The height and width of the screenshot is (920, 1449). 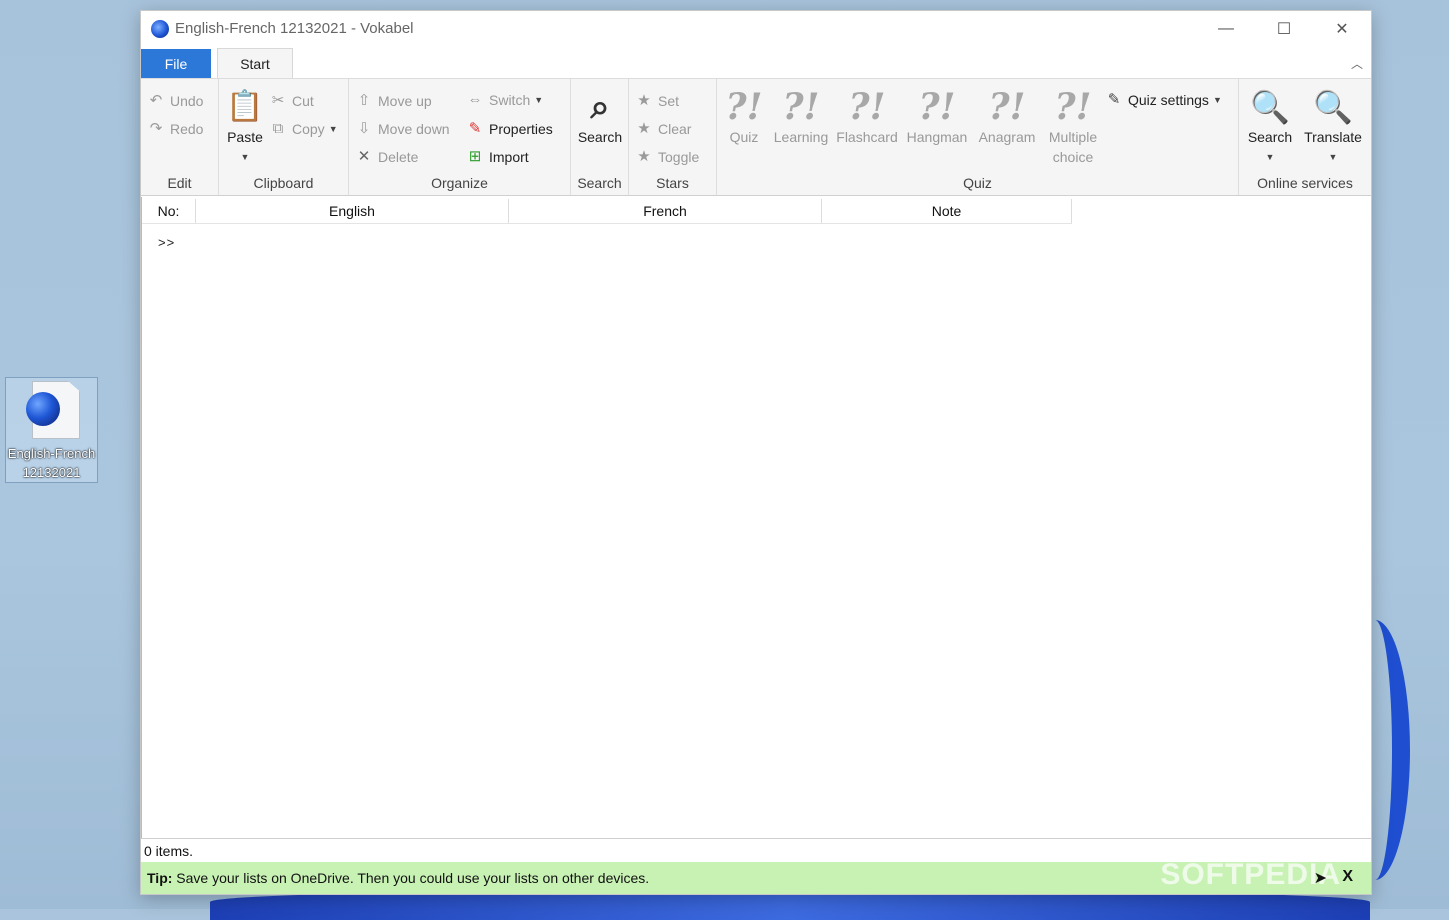 I want to click on quiz-settings-dropdown-icon: ▼, so click(x=1217, y=100).